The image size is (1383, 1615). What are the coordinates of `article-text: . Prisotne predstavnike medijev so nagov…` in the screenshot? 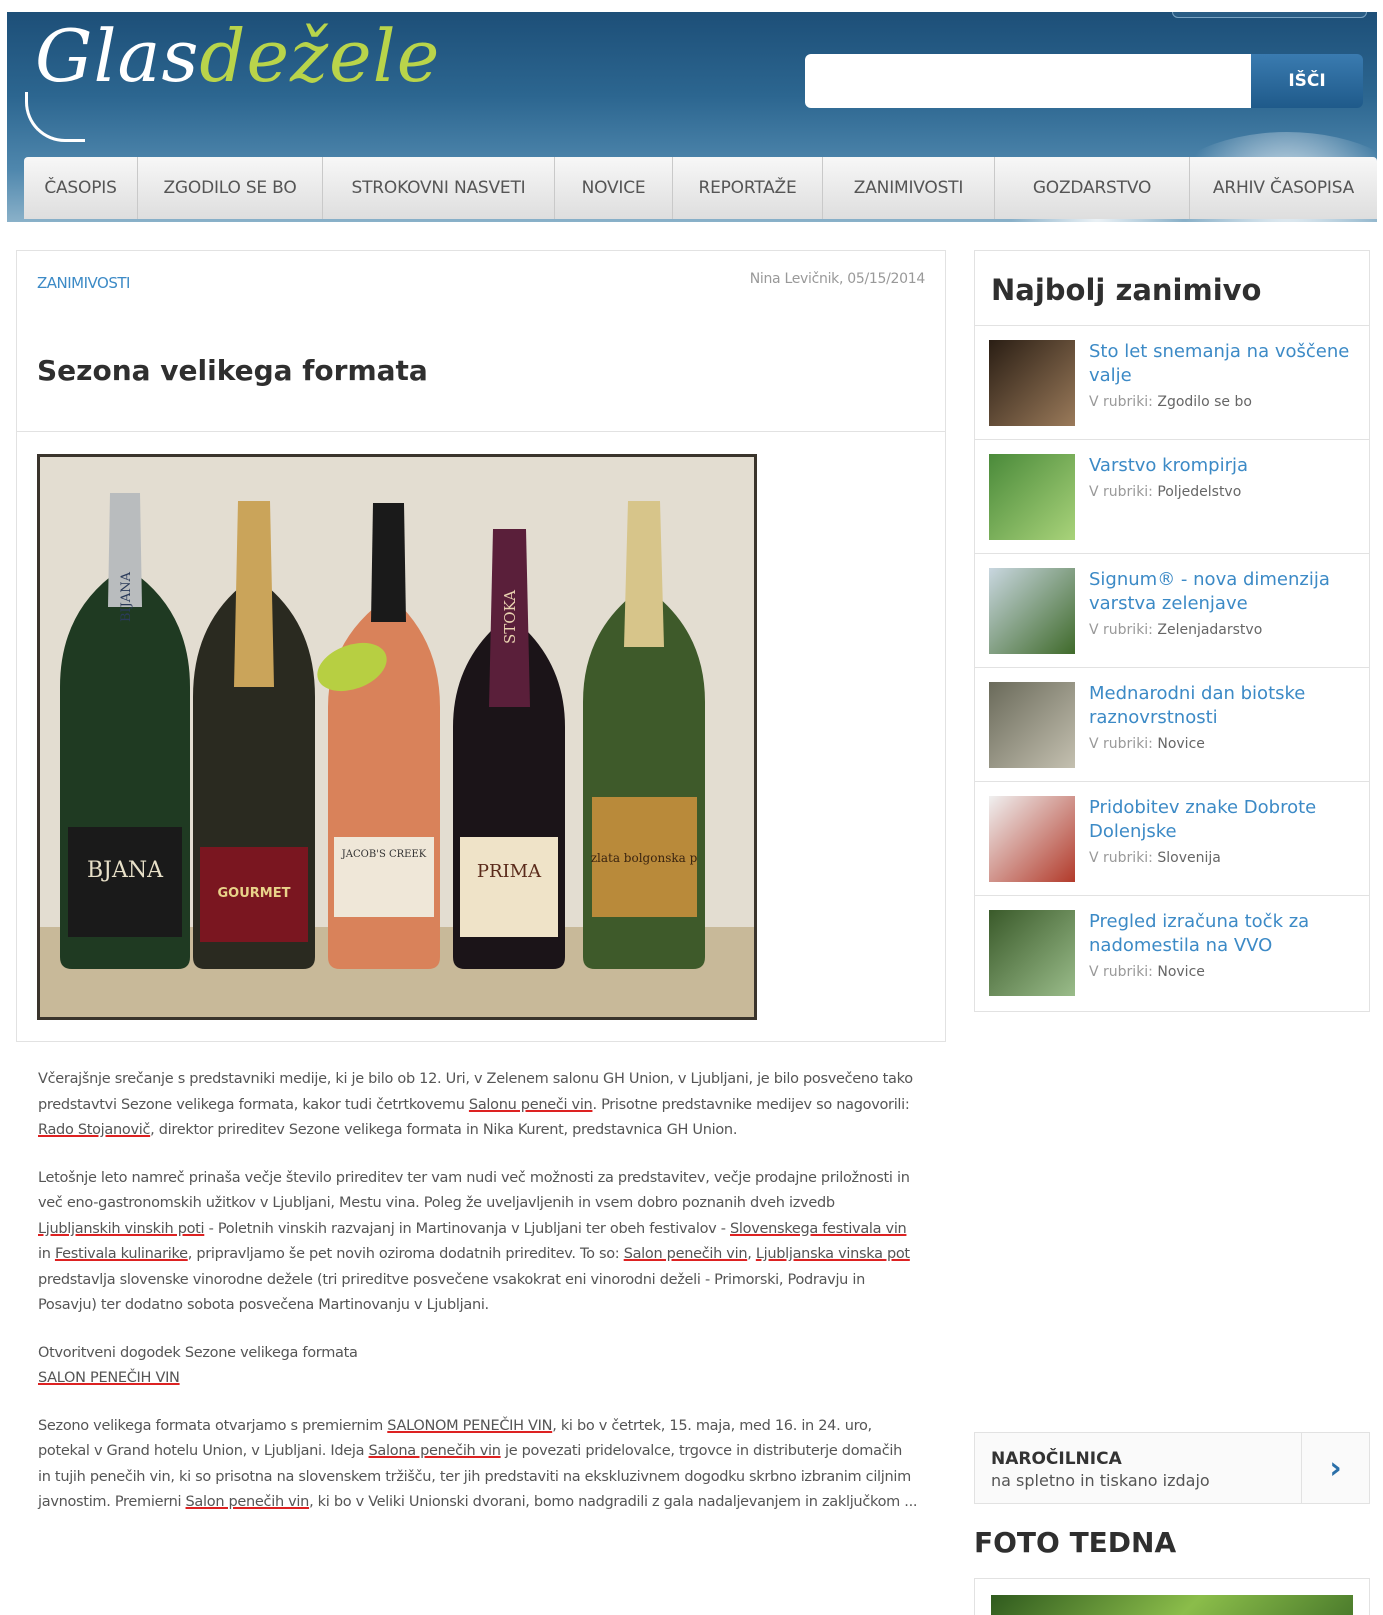 It's located at (751, 1104).